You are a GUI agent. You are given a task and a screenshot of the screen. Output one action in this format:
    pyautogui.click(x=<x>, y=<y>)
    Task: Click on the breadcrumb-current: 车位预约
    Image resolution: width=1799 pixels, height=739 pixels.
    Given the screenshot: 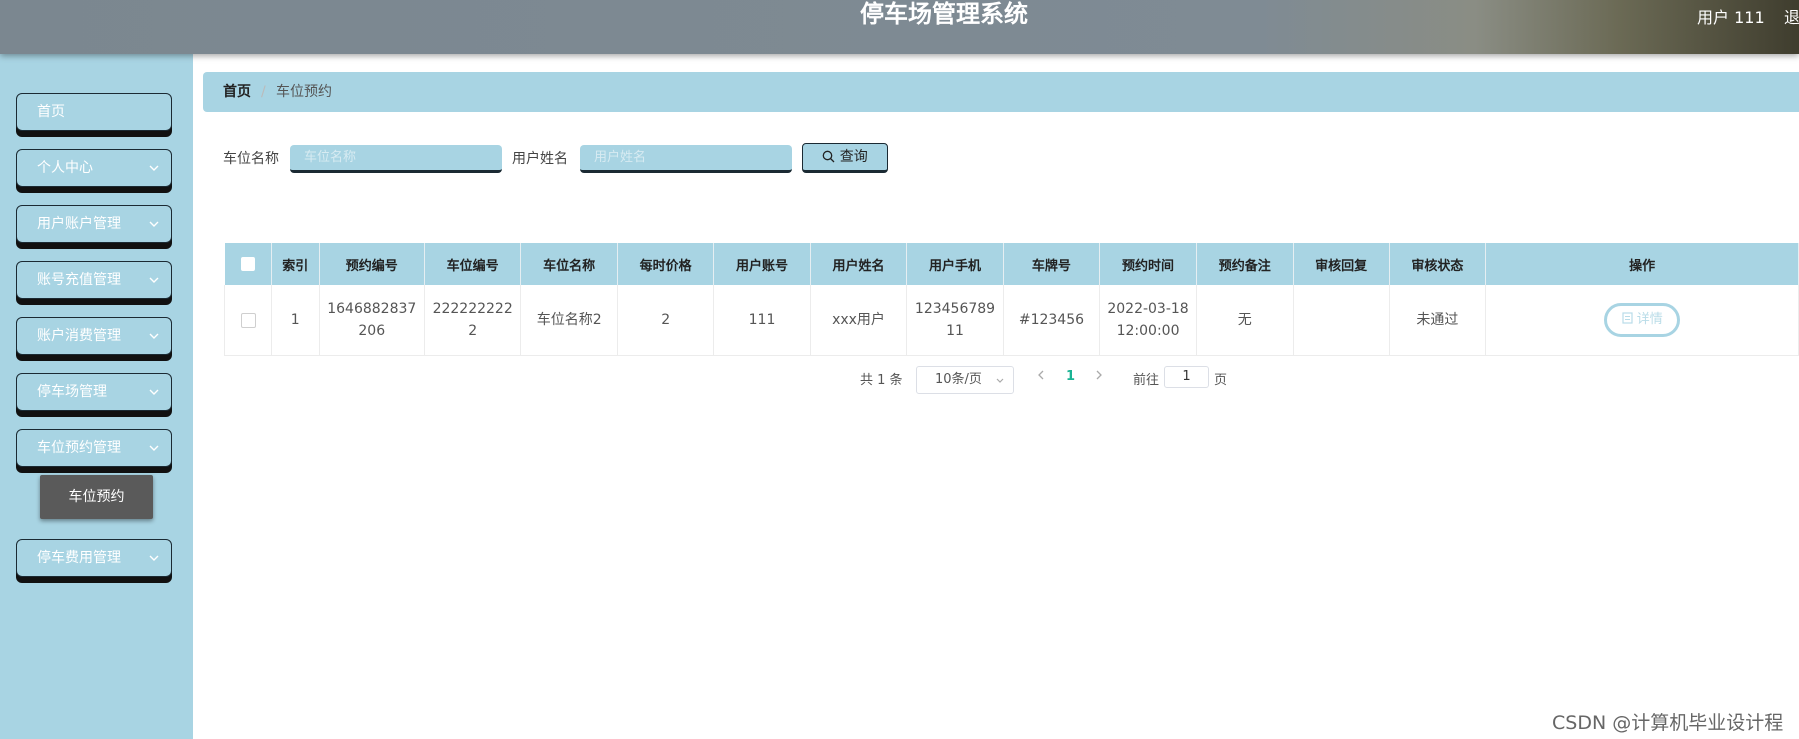 What is the action you would take?
    pyautogui.click(x=304, y=92)
    